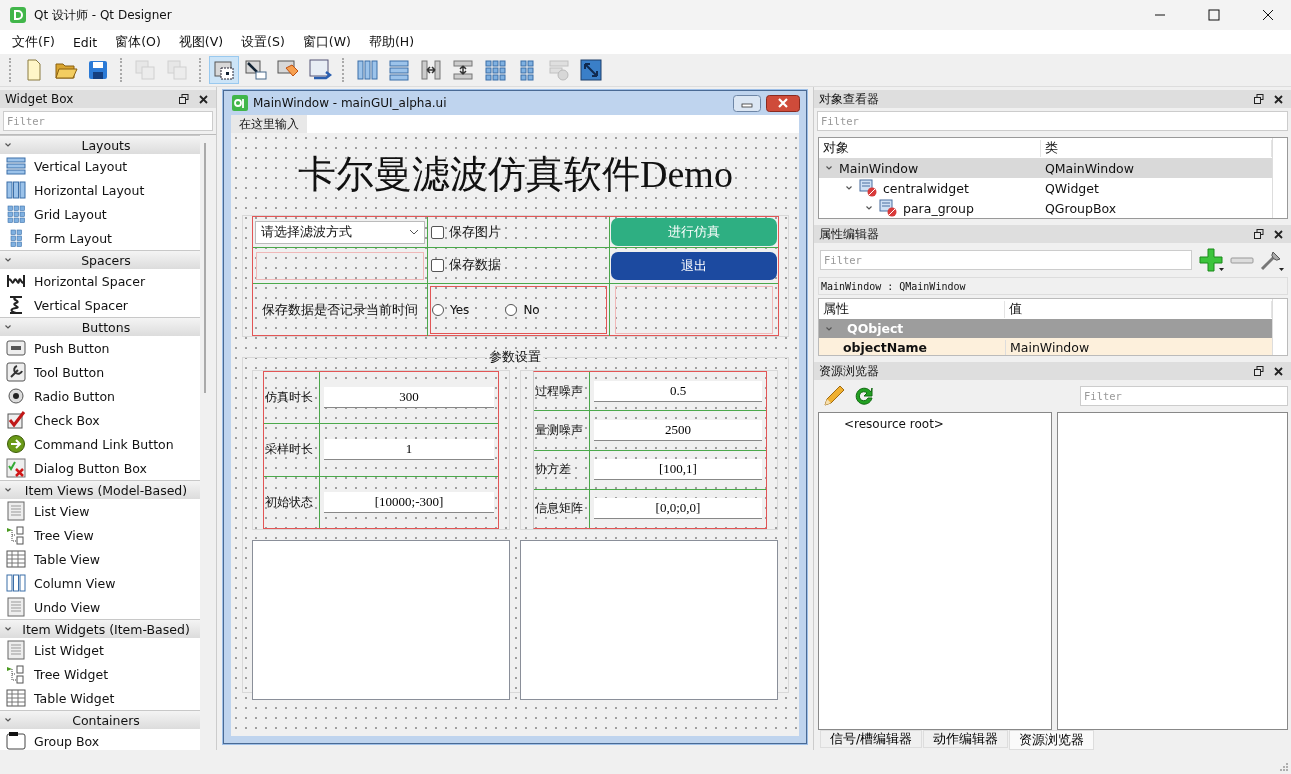 The width and height of the screenshot is (1291, 774). What do you see at coordinates (33, 42) in the screenshot?
I see `menu-item: 文件(F)` at bounding box center [33, 42].